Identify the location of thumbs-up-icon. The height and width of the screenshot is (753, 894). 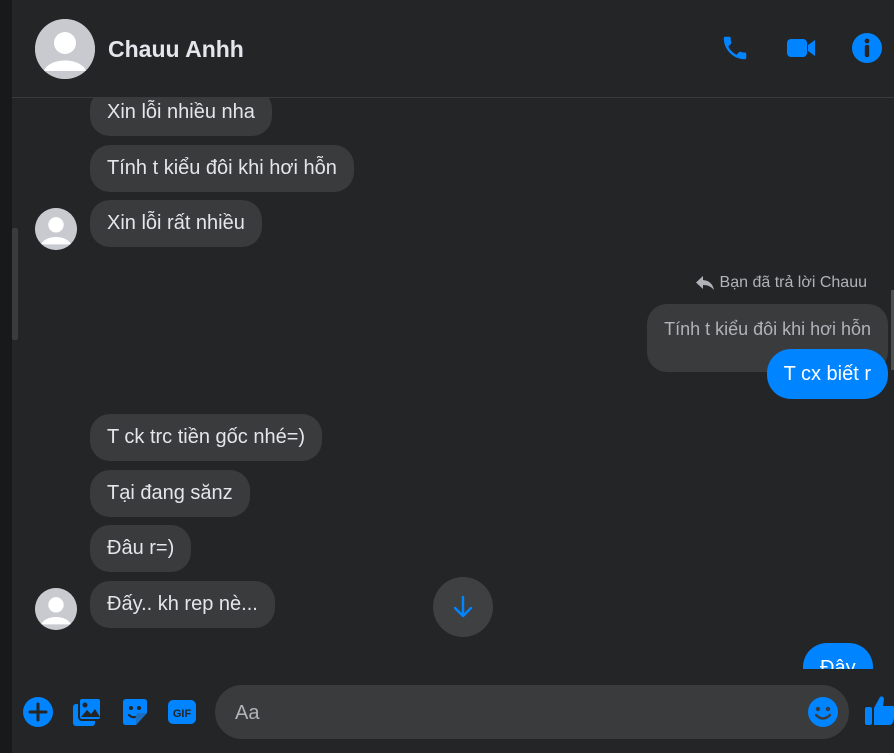
(879, 710).